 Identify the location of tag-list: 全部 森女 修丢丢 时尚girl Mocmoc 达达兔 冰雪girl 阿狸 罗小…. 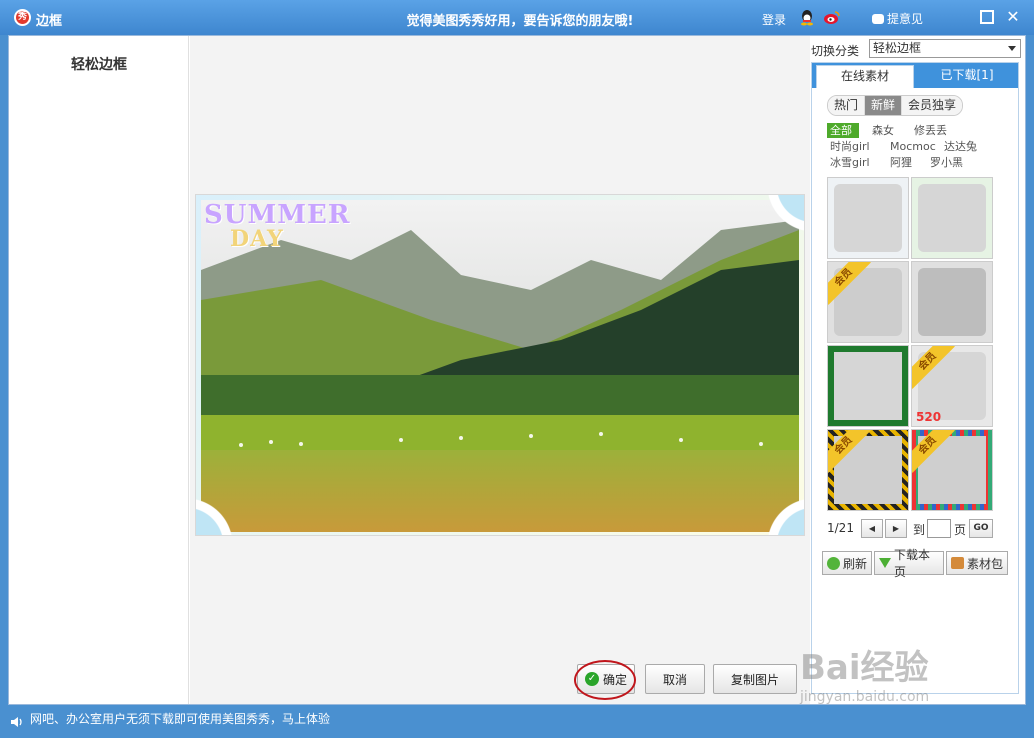
(917, 147).